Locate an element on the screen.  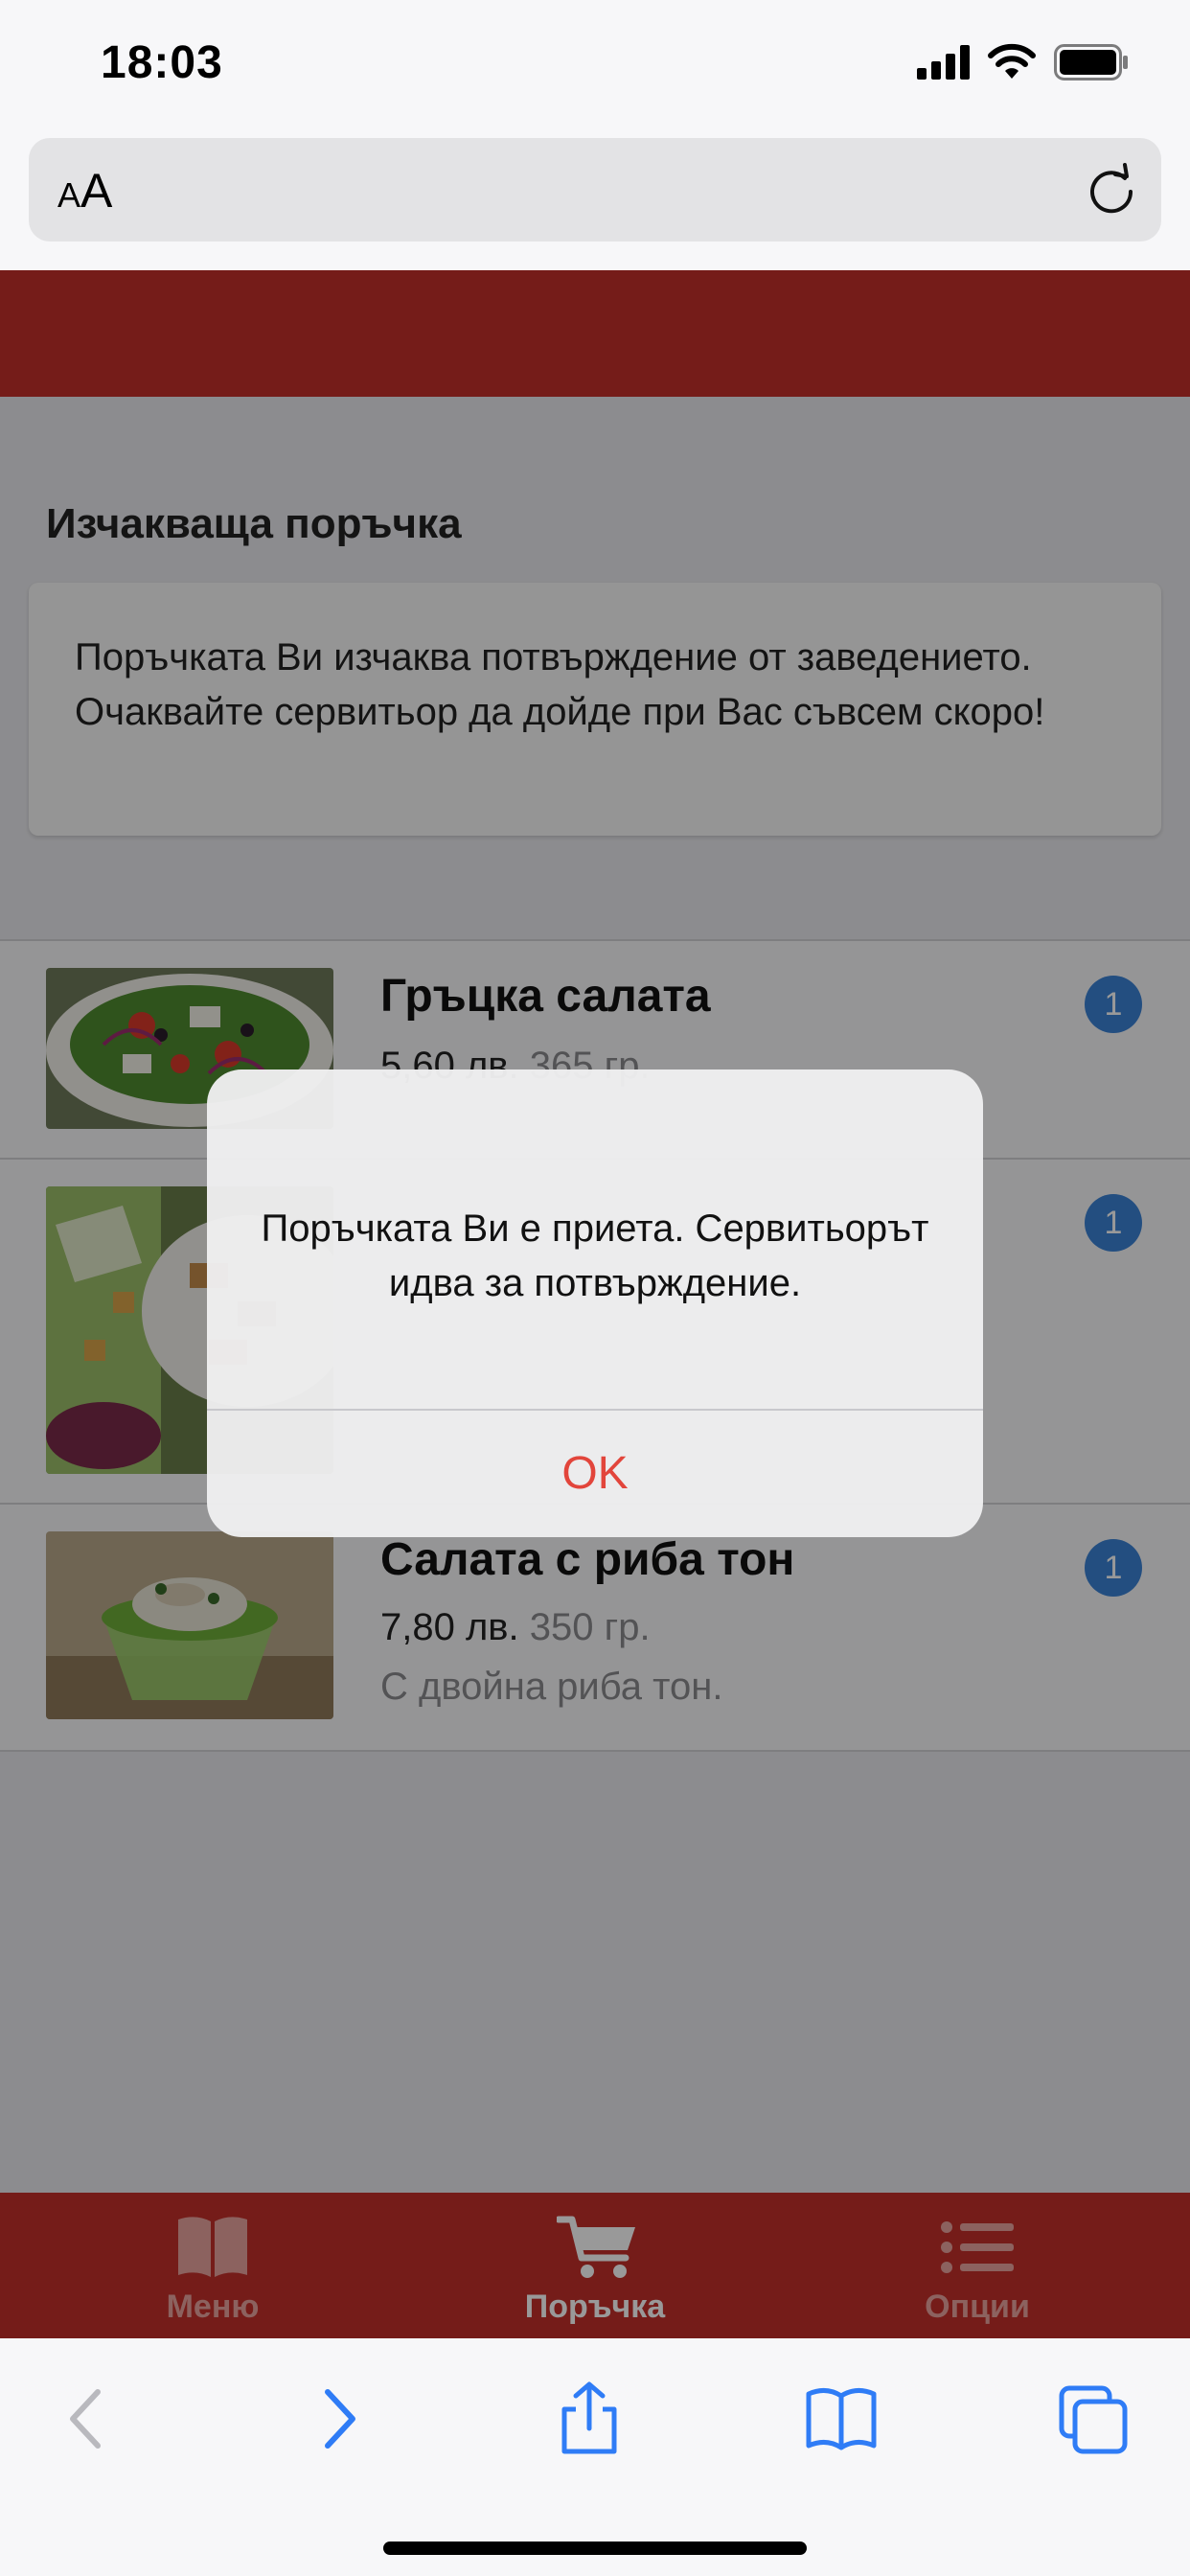
alert-ok-button: OK is located at coordinates (595, 1474).